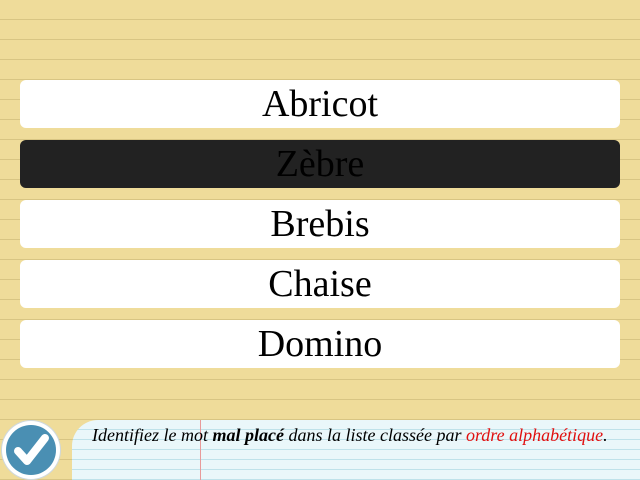 The image size is (640, 480). I want to click on check-icon, so click(31, 449).